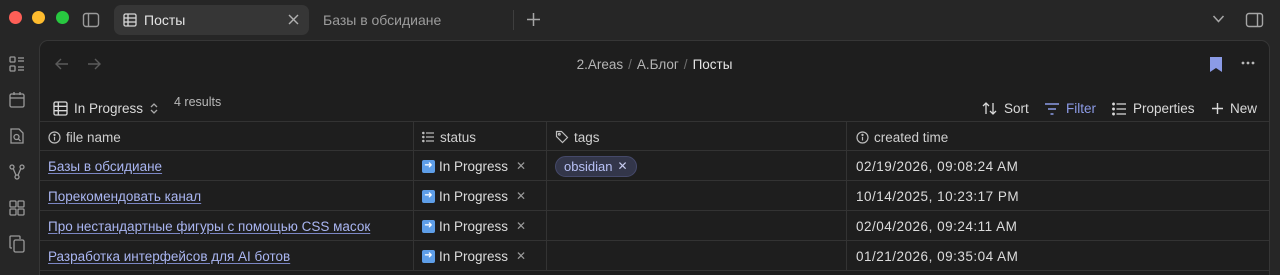 This screenshot has height=275, width=1280. Describe the element at coordinates (124, 196) in the screenshot. I see `file-link: Порекомендовать канал` at that location.